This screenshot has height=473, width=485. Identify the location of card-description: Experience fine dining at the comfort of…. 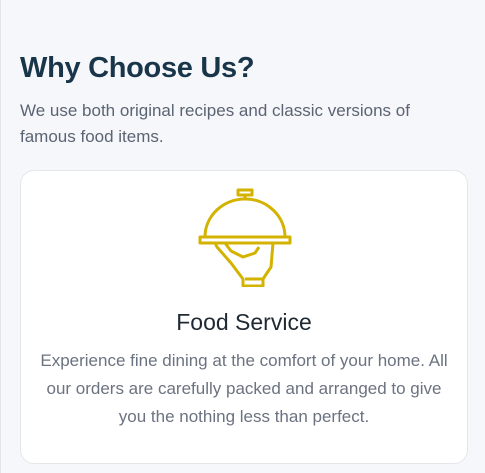
(244, 388).